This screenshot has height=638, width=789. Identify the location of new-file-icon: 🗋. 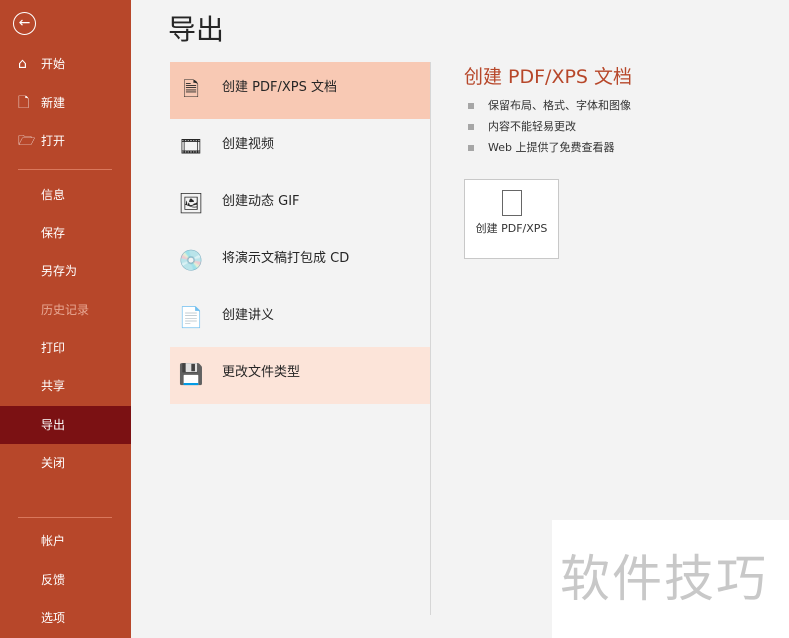
(24, 103).